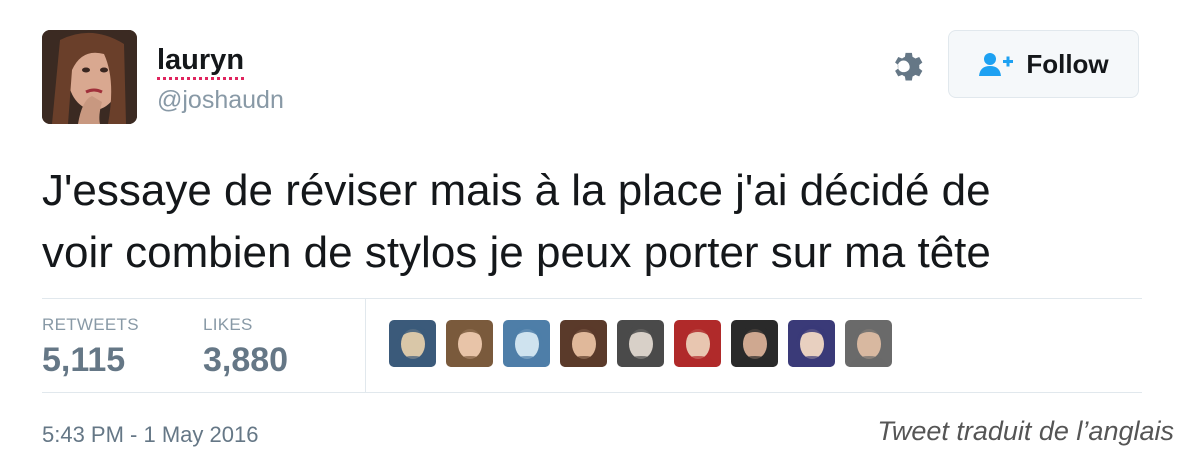 The height and width of the screenshot is (471, 1200). I want to click on retweets-count: 5,115, so click(84, 360).